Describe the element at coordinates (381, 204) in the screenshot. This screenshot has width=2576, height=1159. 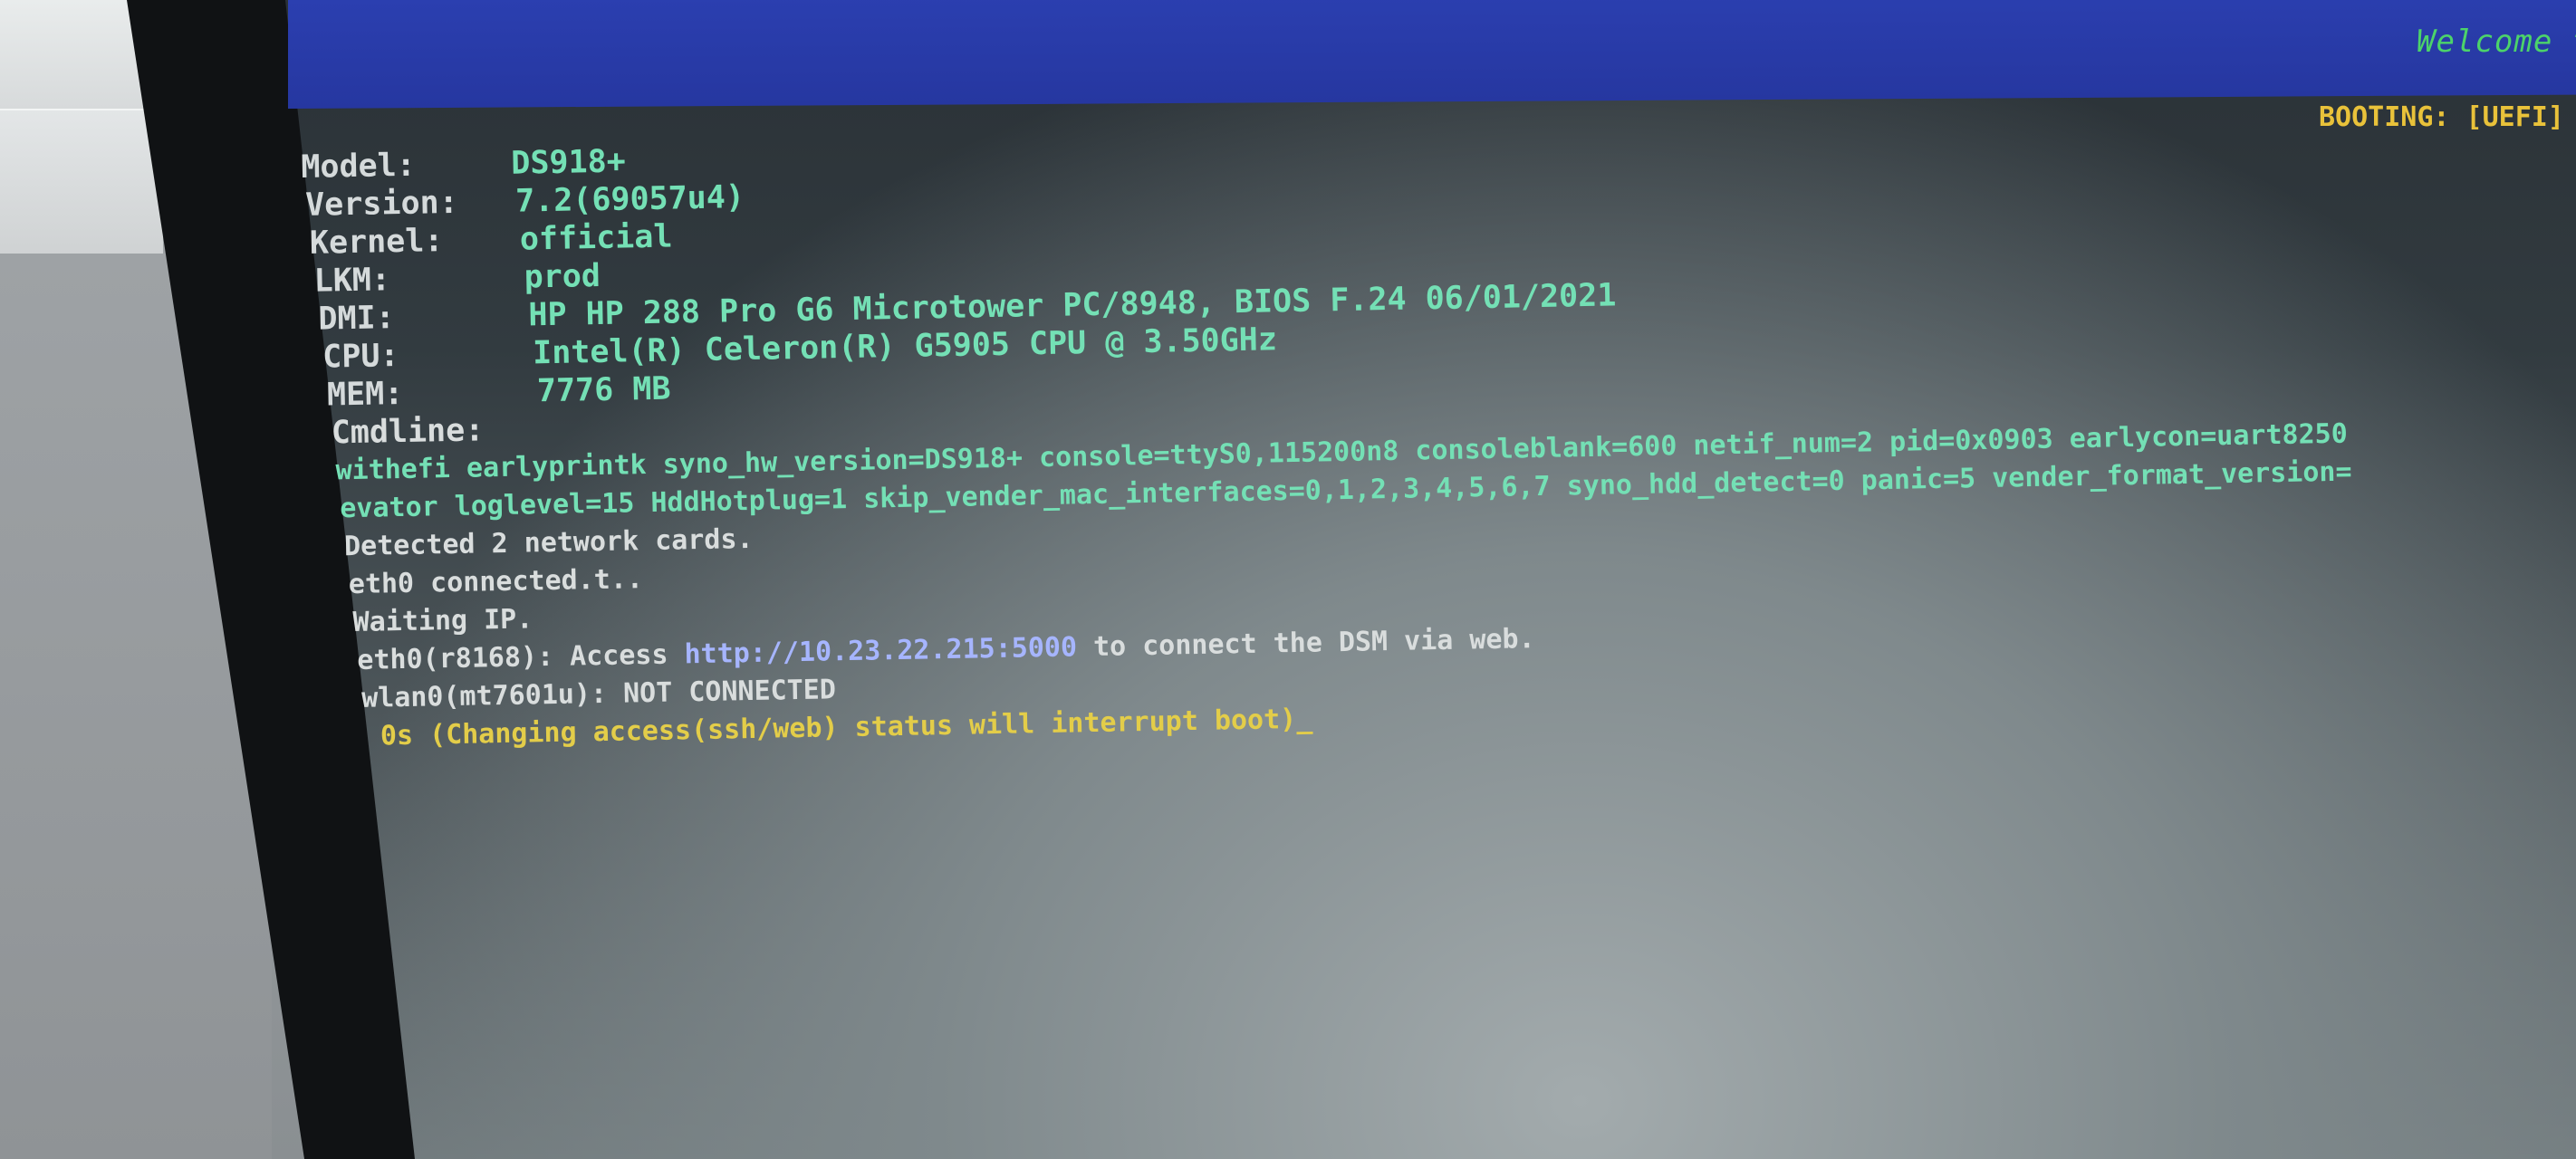
I see `info-label: Version:` at that location.